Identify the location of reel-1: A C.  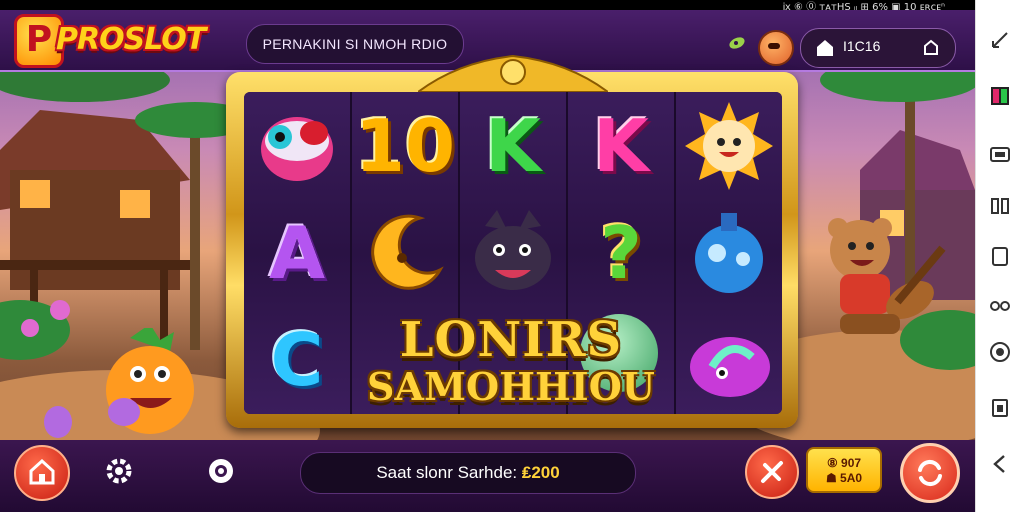
(298, 253).